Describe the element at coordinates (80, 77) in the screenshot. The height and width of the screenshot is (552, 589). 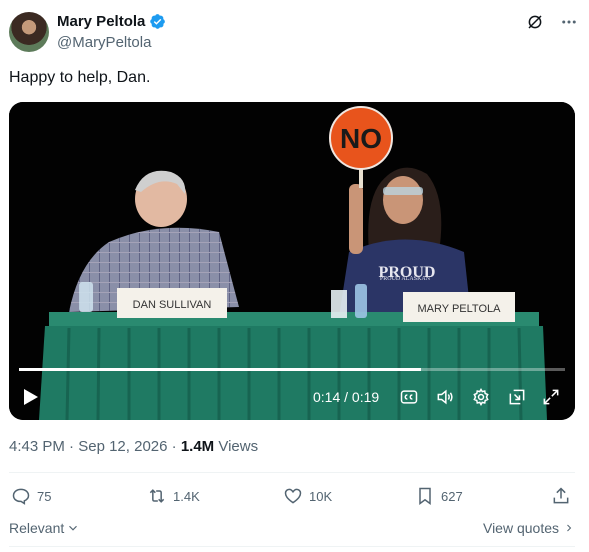
I see `tweet-text: Happy to help, Dan.` at that location.